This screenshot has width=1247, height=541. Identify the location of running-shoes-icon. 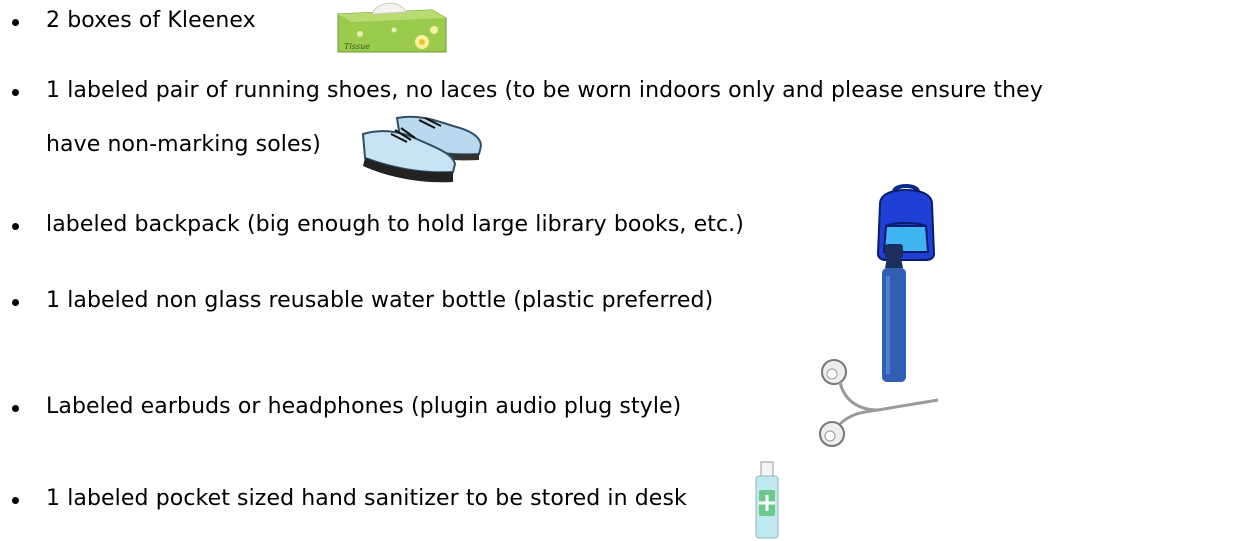
(422, 149).